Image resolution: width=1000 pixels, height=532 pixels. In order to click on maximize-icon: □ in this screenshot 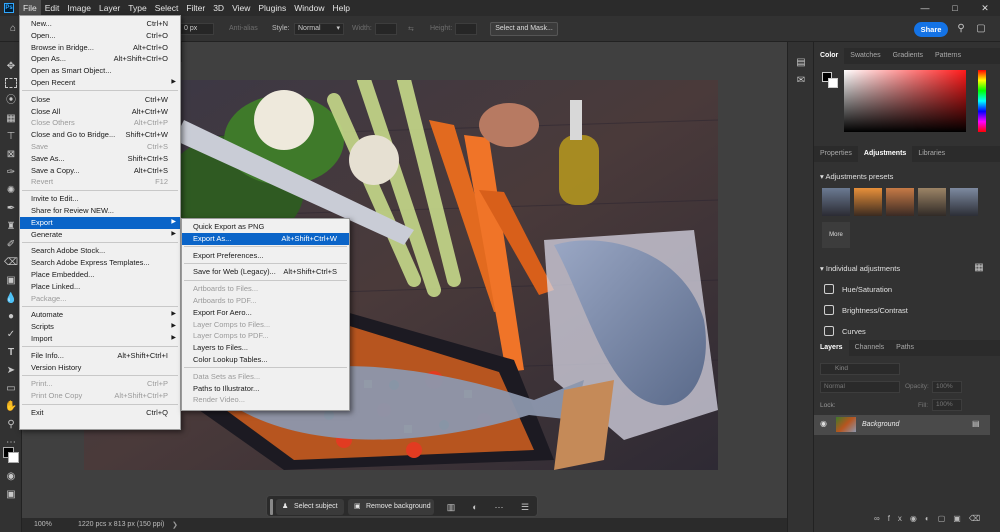, I will do `click(955, 8)`.